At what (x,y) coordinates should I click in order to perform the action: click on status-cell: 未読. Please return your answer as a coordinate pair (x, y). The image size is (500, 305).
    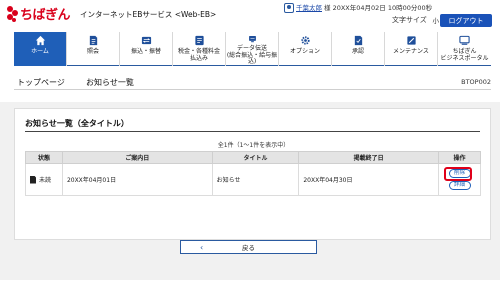
    Looking at the image, I should click on (44, 179).